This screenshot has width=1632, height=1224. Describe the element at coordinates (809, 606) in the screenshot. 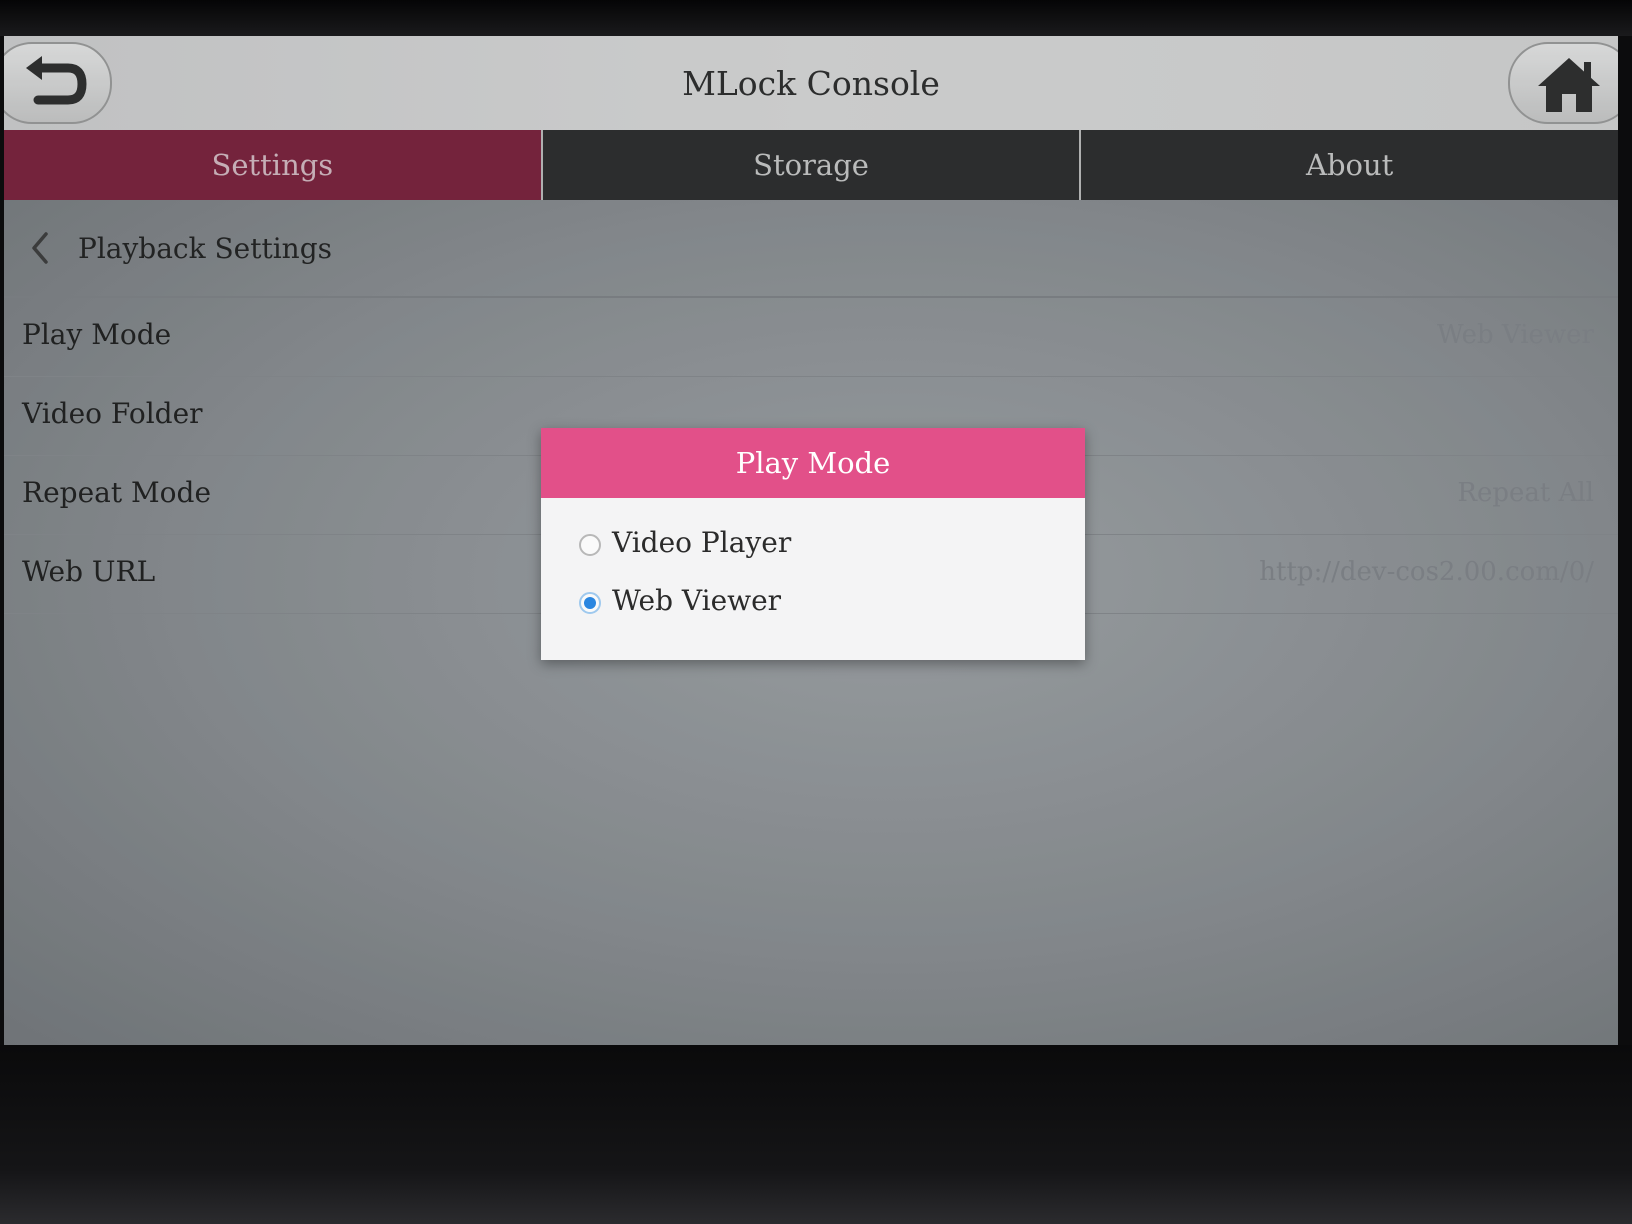

I see `option-web-viewer: Web Viewer` at that location.